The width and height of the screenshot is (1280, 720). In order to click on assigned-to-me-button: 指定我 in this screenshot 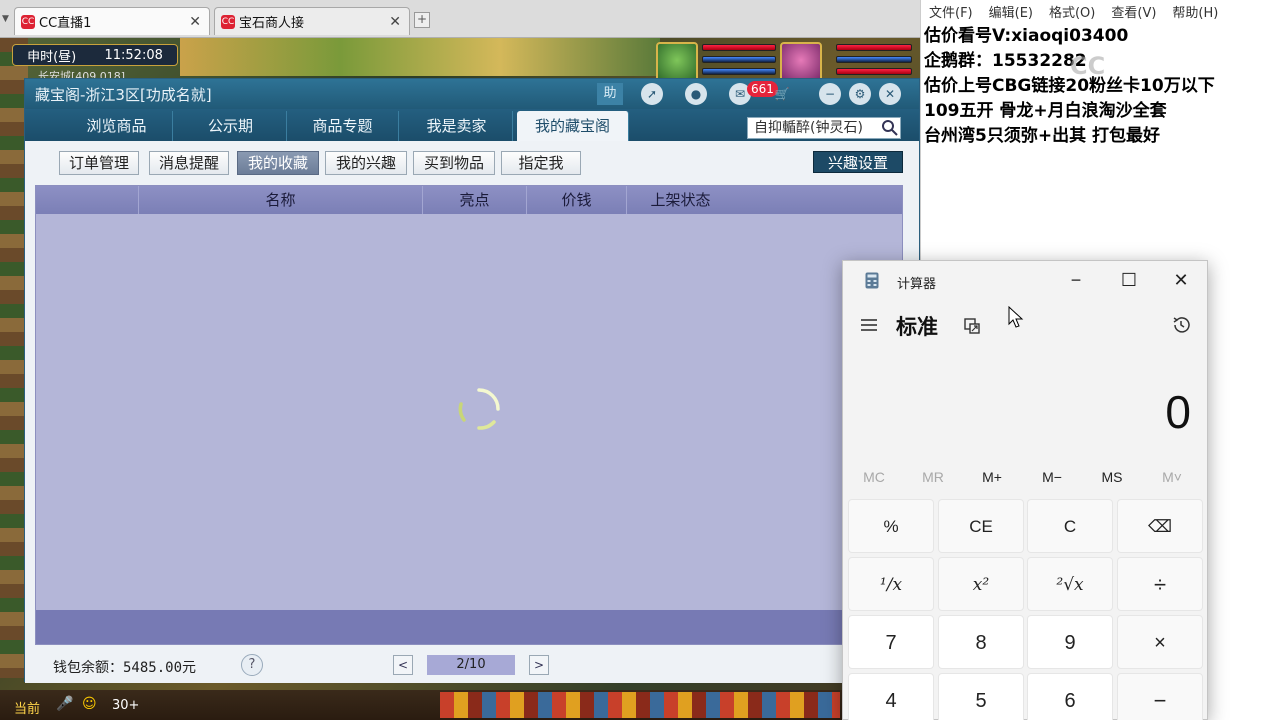, I will do `click(541, 163)`.